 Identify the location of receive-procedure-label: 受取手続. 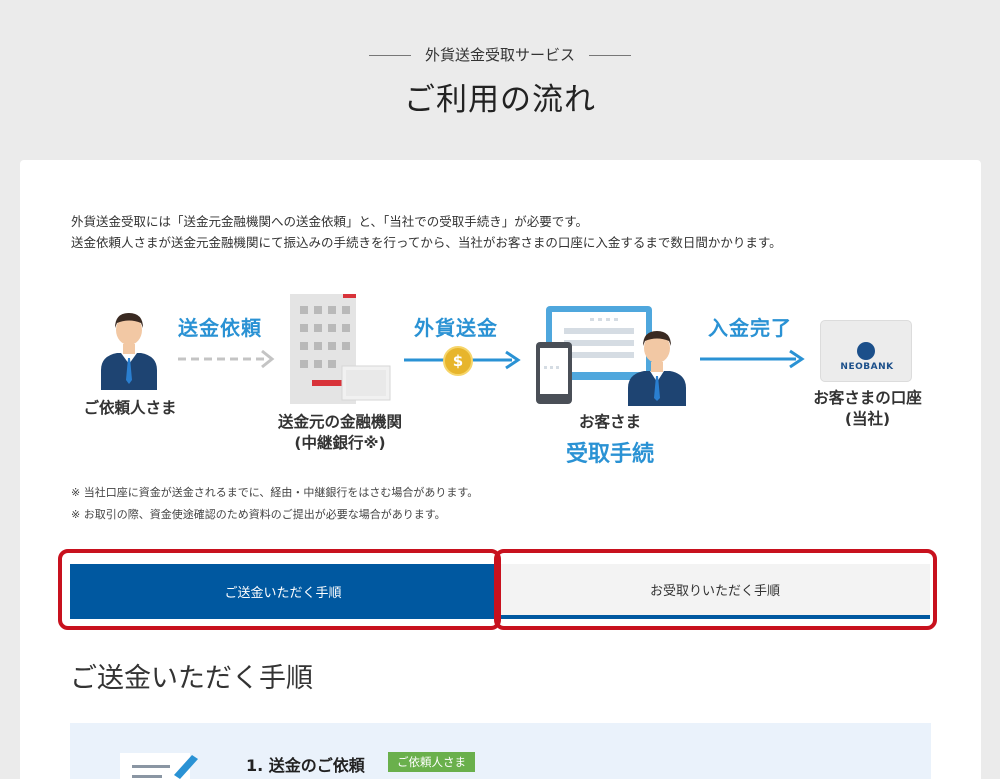
(609, 454).